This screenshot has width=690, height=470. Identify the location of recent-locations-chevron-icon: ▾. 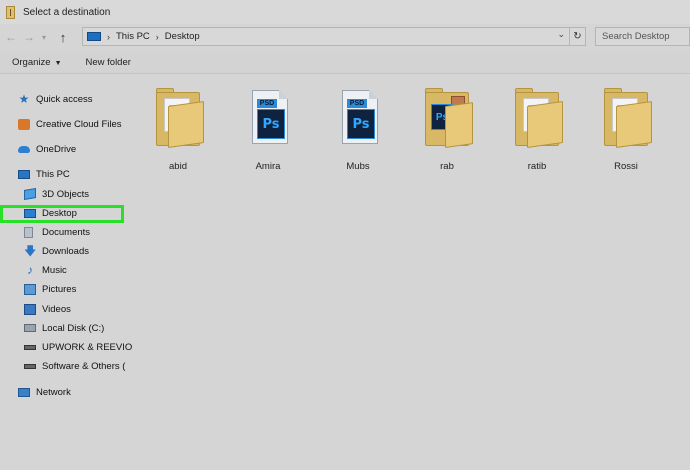
(44, 37).